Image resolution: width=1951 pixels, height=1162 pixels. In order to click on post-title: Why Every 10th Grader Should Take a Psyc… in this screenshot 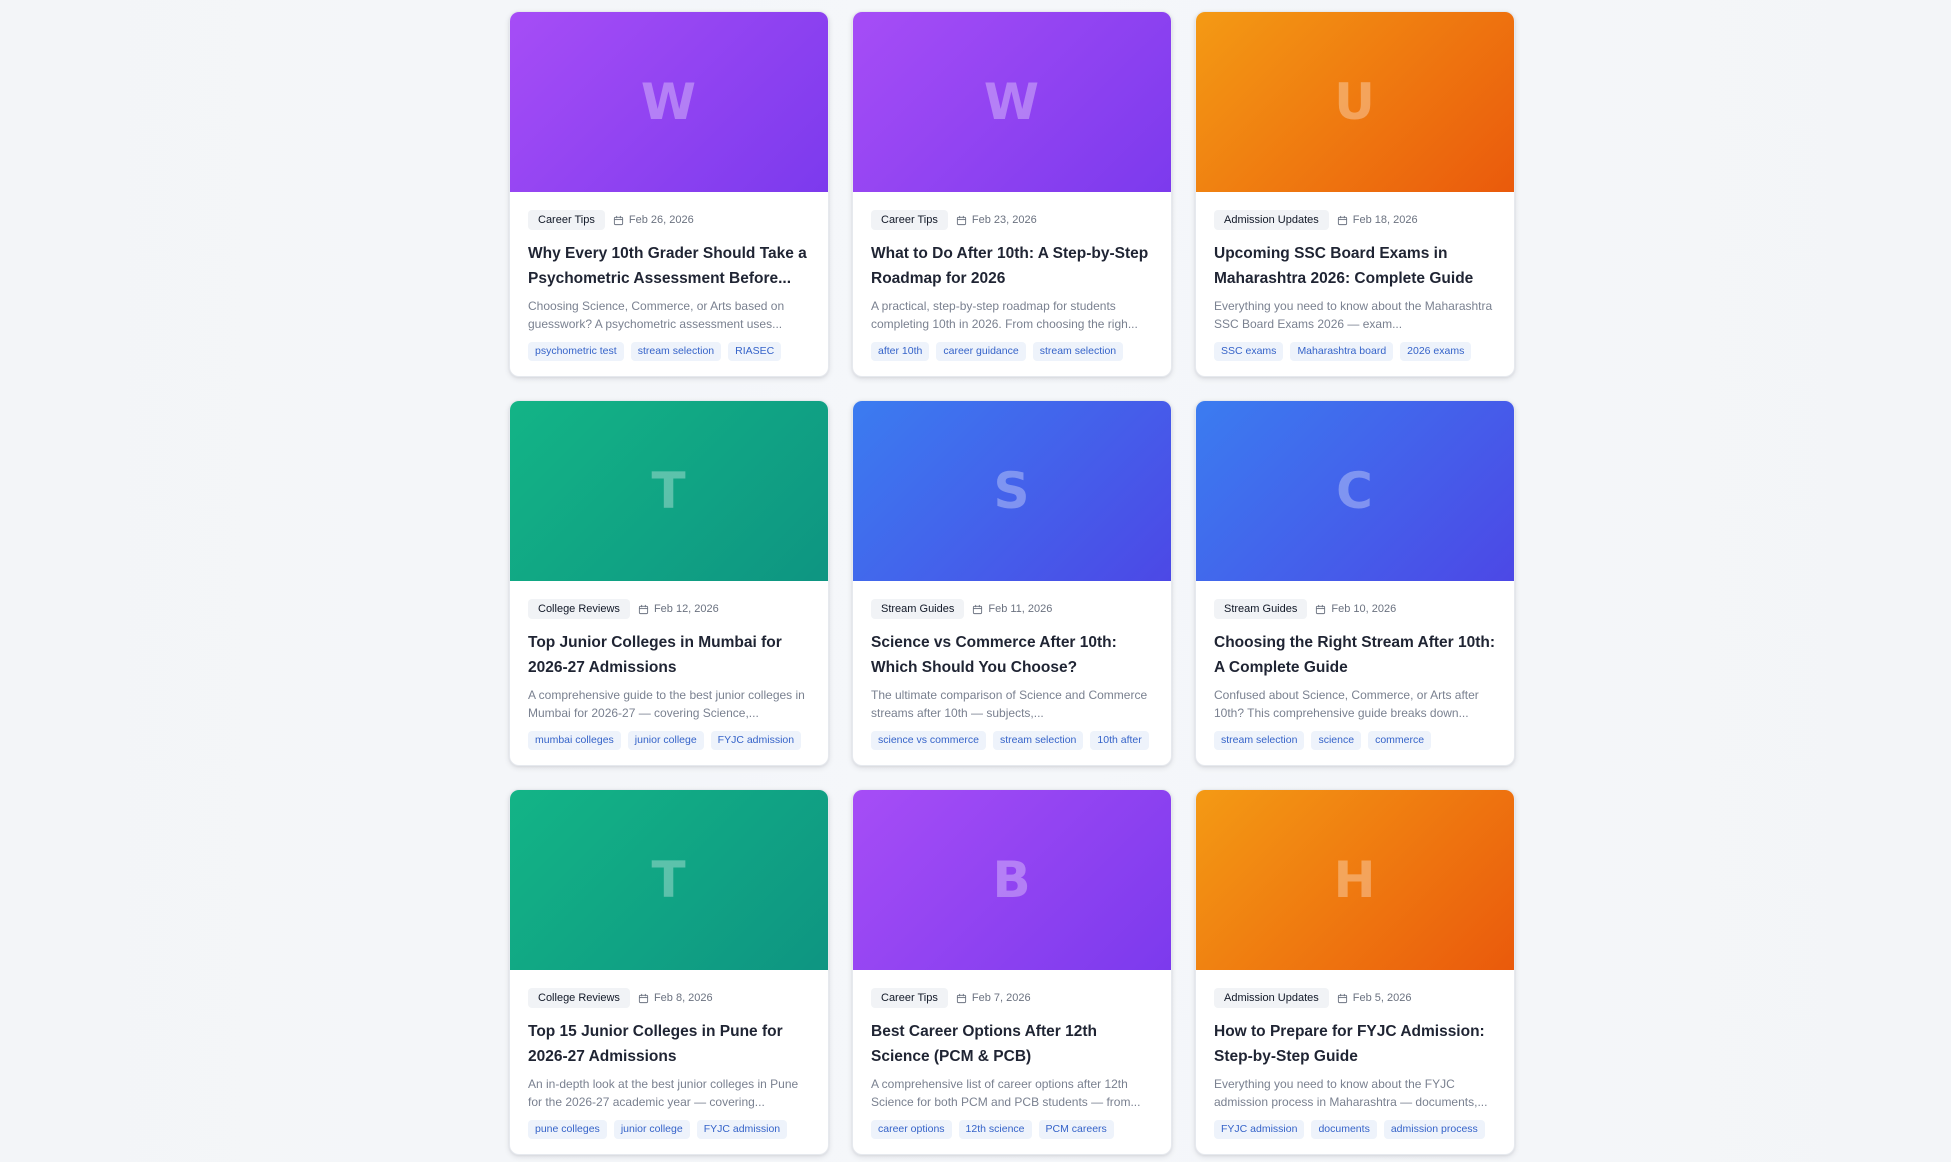, I will do `click(669, 266)`.